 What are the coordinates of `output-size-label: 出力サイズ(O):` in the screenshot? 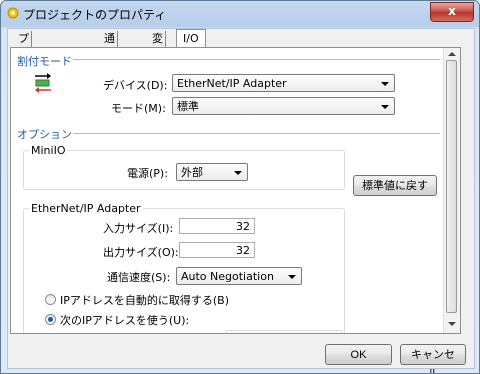 It's located at (141, 252).